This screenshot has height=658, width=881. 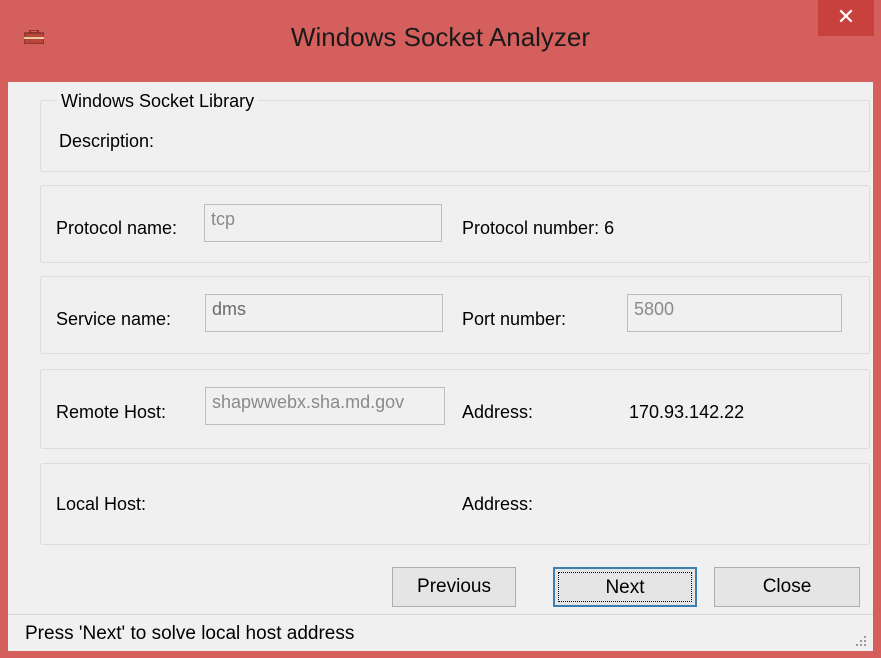 What do you see at coordinates (625, 587) in the screenshot?
I see `next-button: Next` at bounding box center [625, 587].